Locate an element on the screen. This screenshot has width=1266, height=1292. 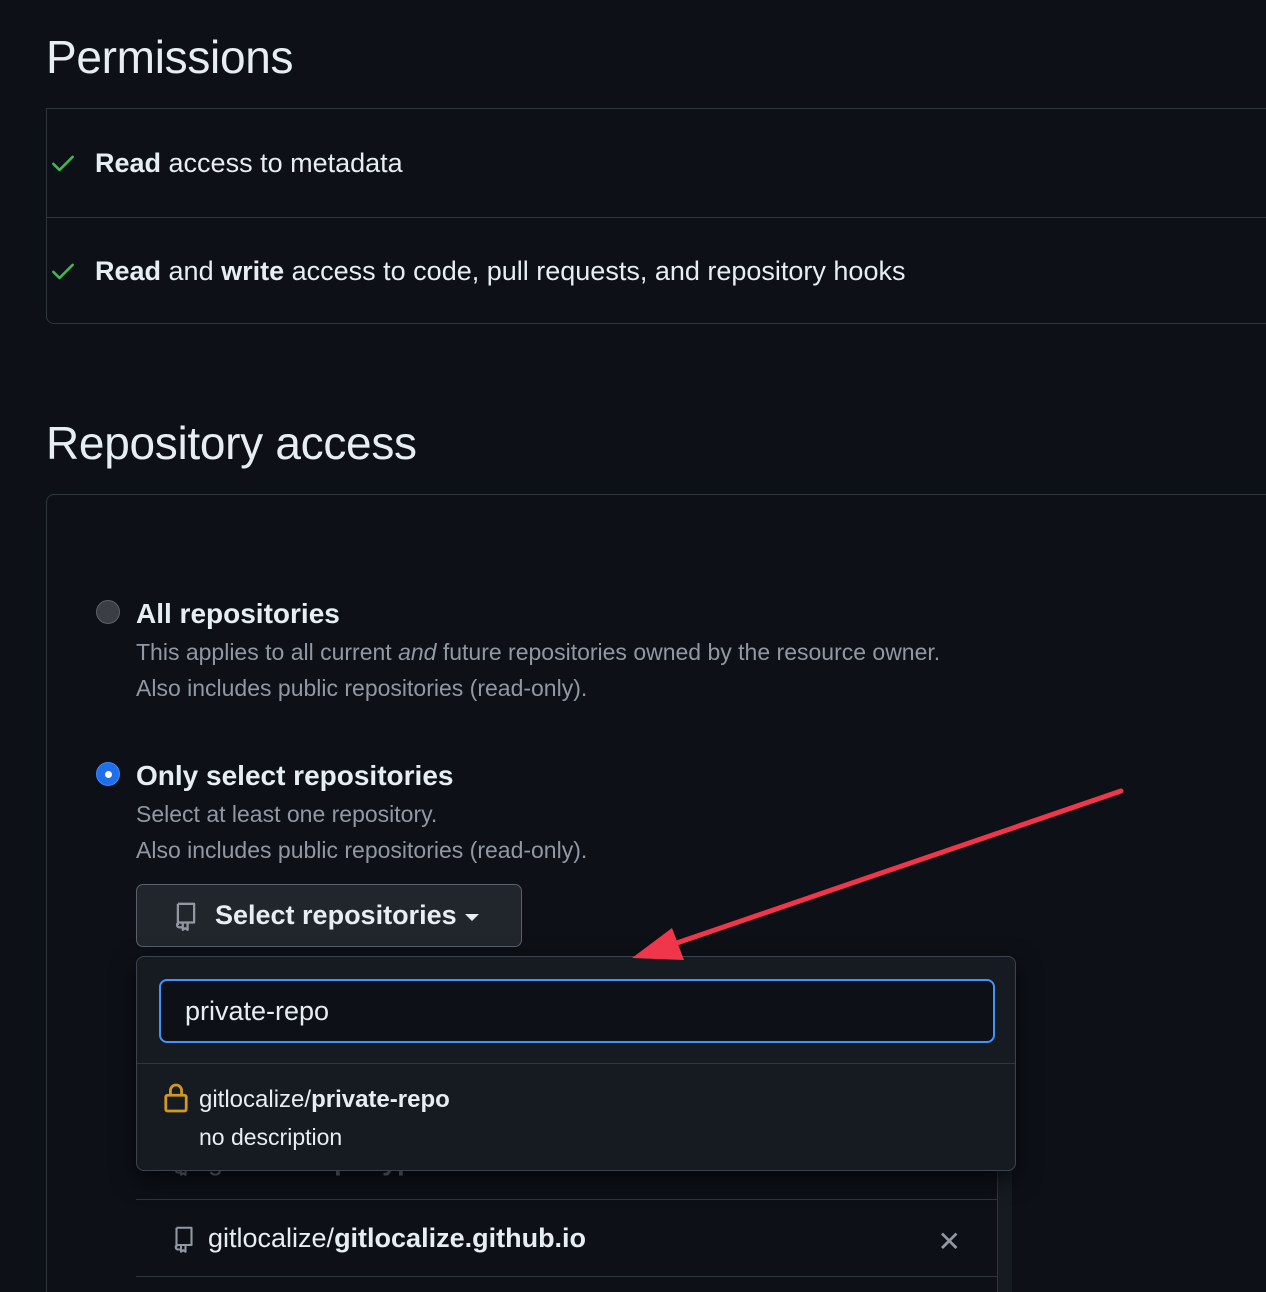
caret-down-icon is located at coordinates (471, 917).